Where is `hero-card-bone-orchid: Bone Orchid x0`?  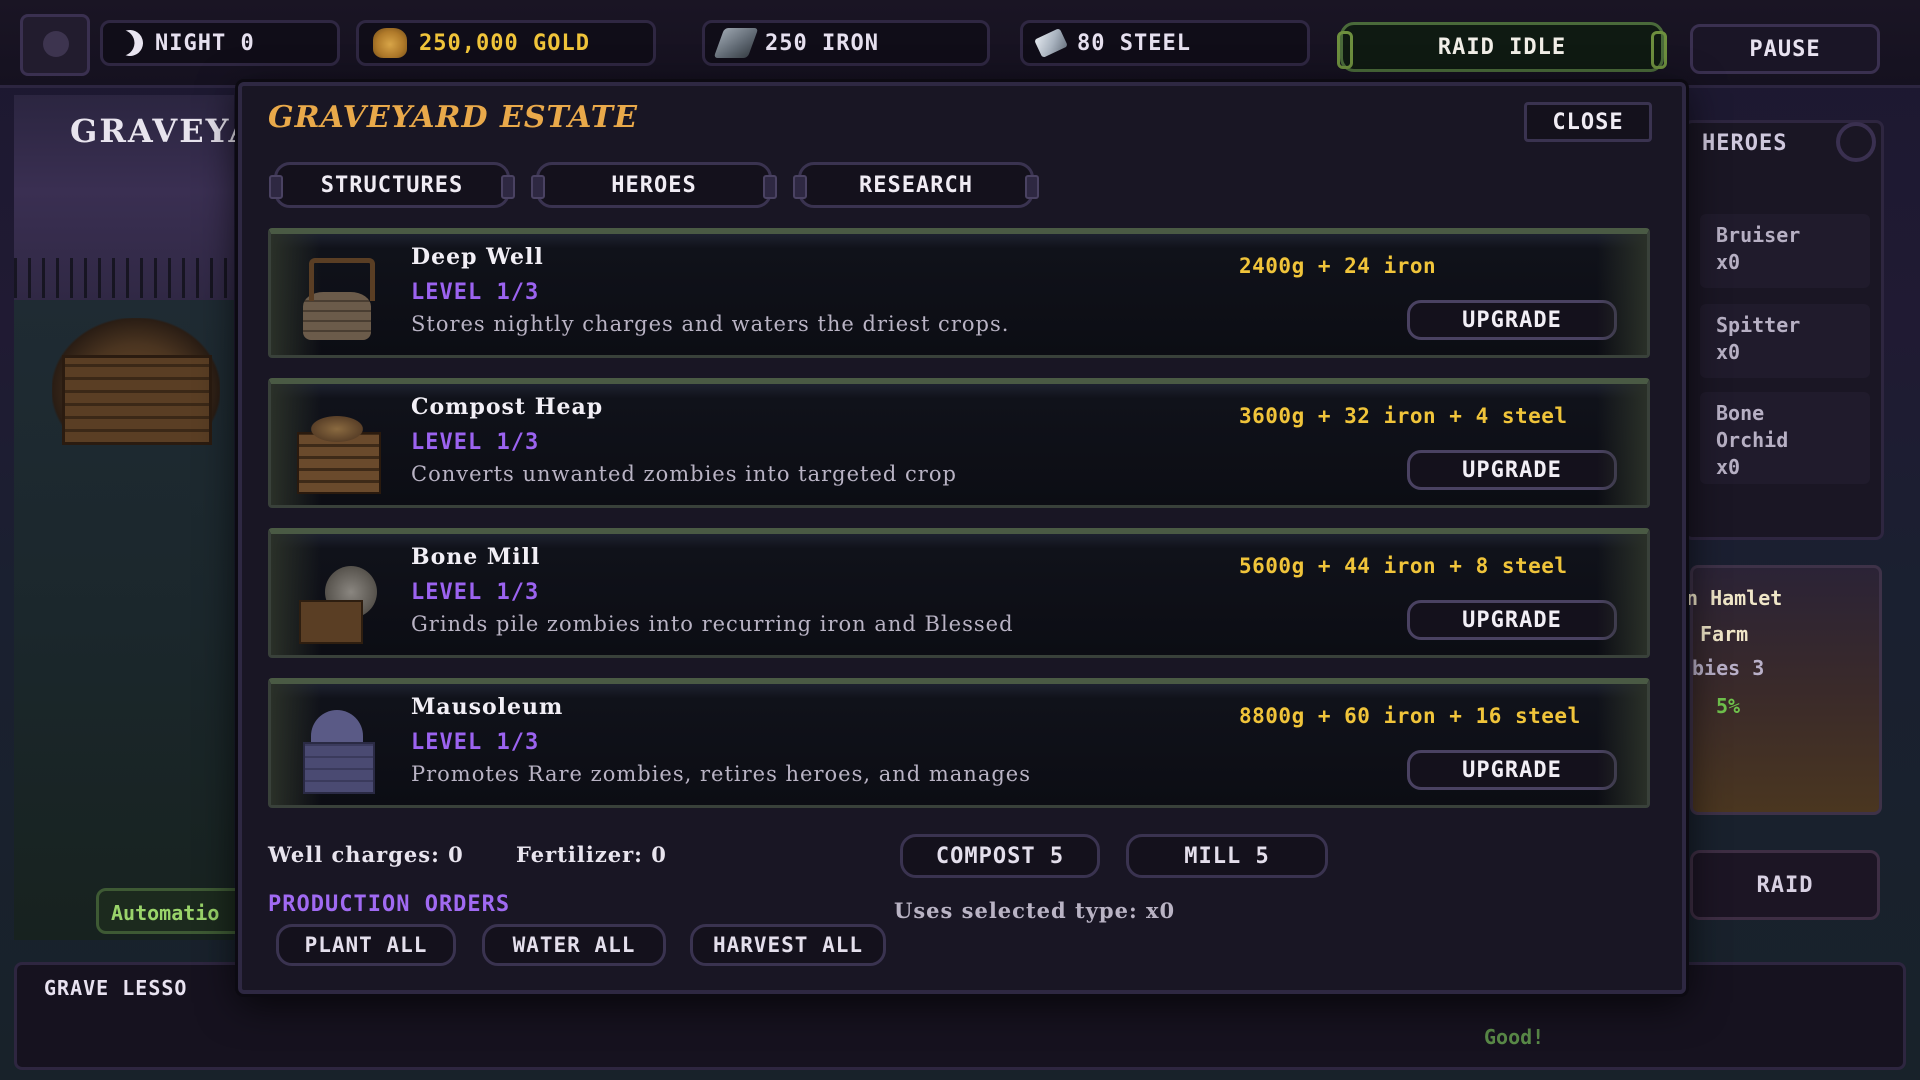 hero-card-bone-orchid: Bone Orchid x0 is located at coordinates (1785, 438).